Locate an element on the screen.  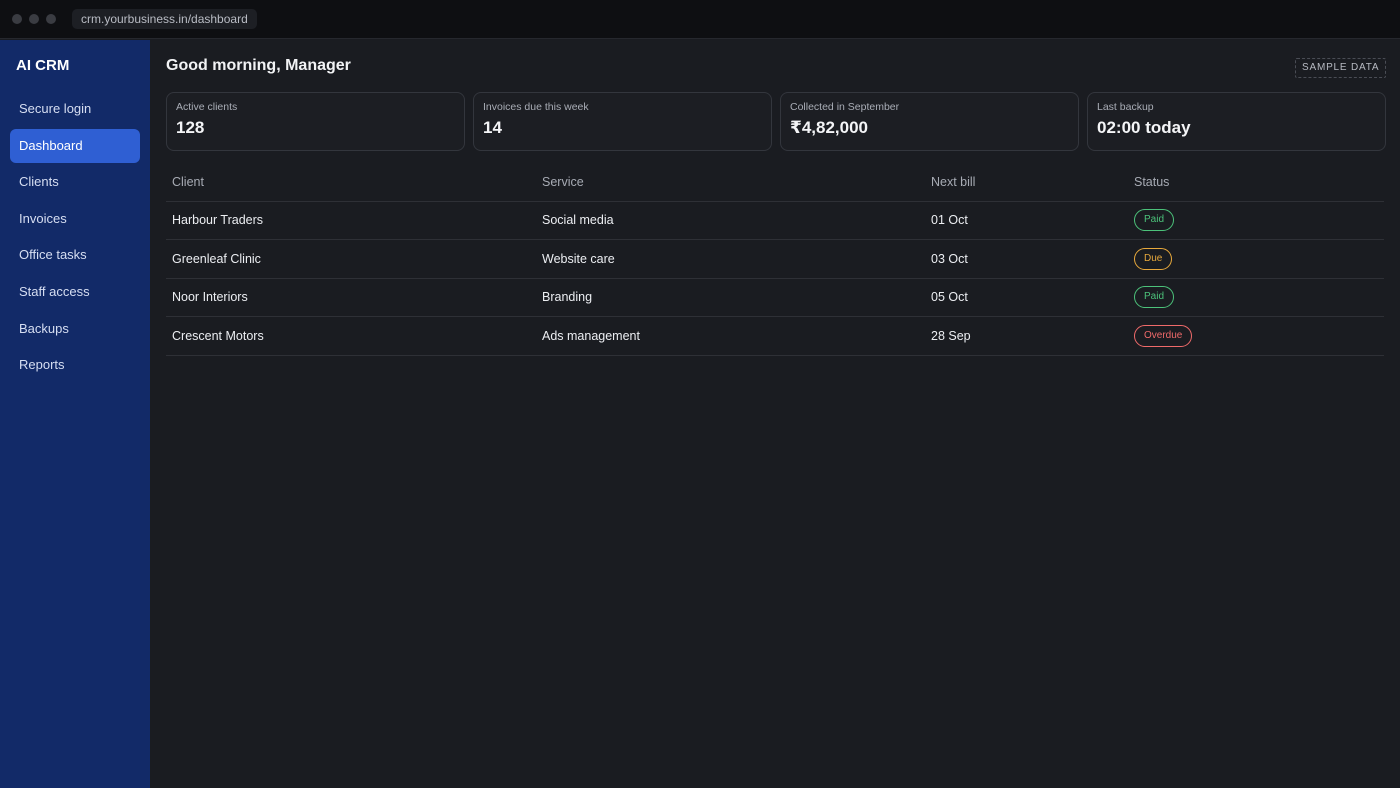
sidebar-item-secure-login: Secure login is located at coordinates (75, 109).